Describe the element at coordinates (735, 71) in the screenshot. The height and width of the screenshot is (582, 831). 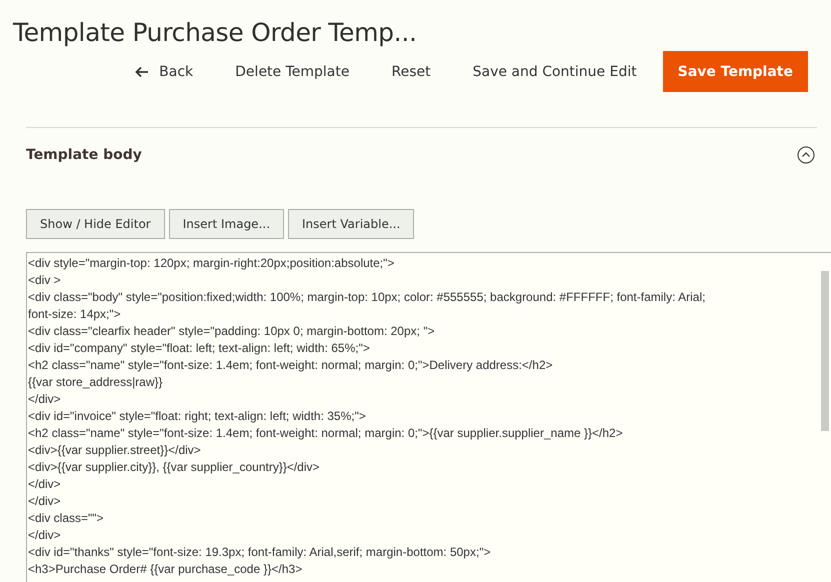
I see `save-button: Save Template` at that location.